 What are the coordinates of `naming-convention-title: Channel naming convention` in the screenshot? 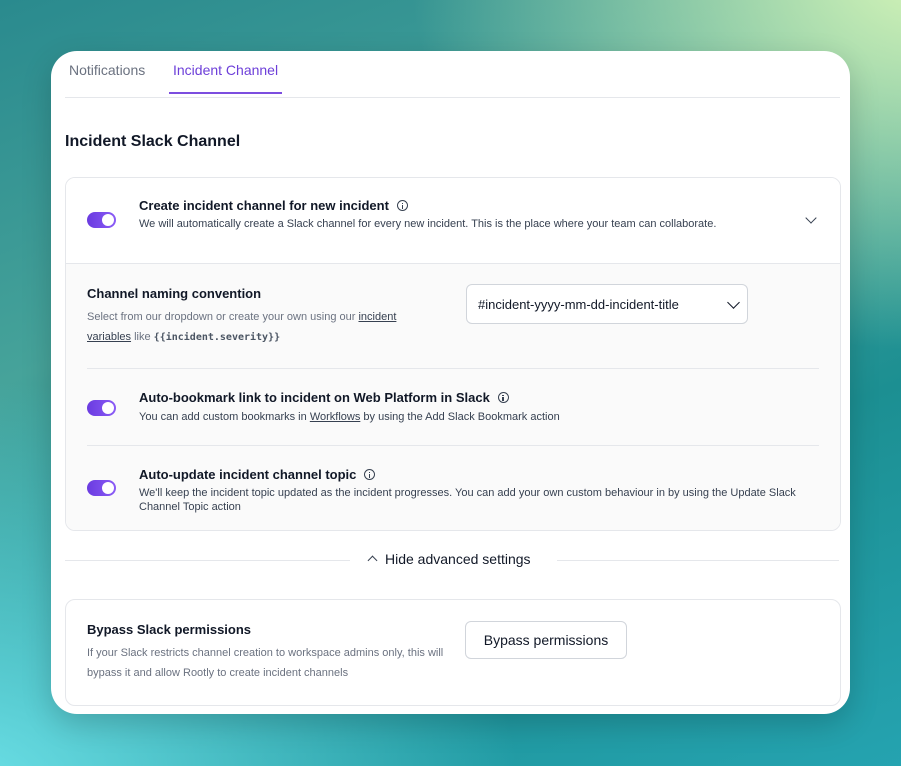 It's located at (174, 293).